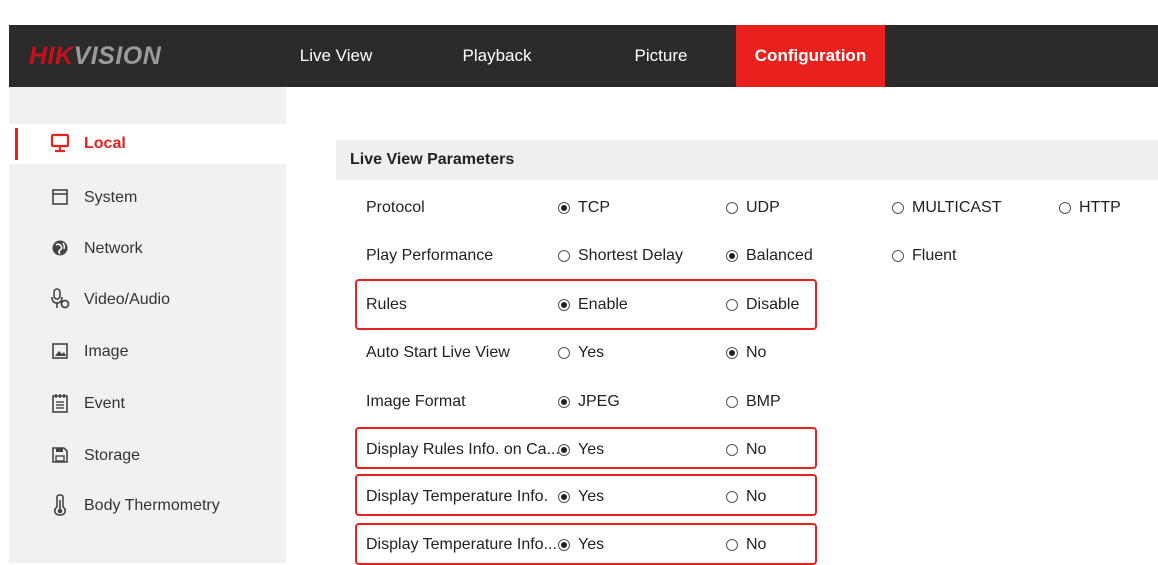 The image size is (1158, 565). Describe the element at coordinates (147, 249) in the screenshot. I see `sidebar-item-network: Network` at that location.